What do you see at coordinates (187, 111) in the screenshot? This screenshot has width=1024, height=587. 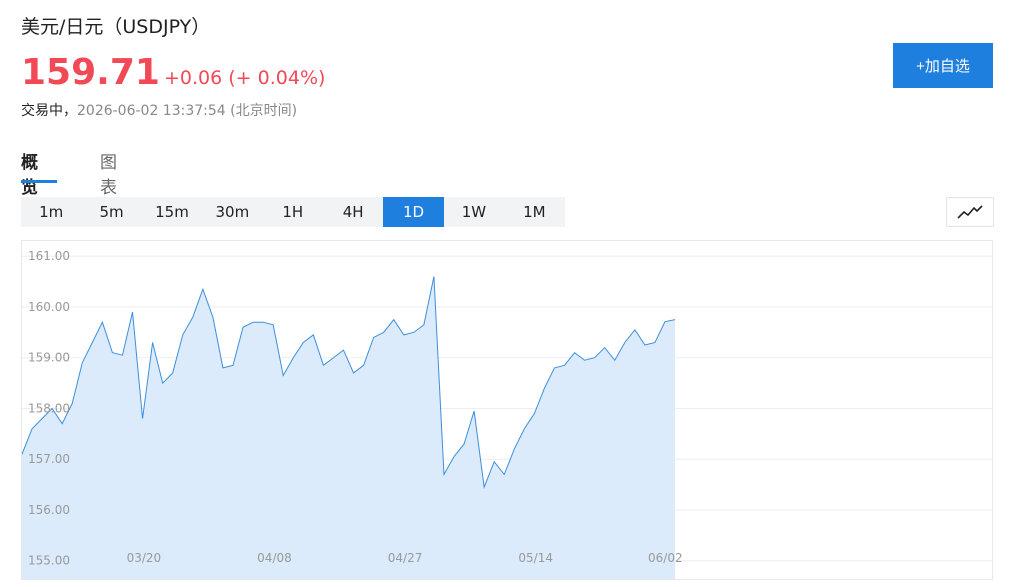 I see `timestamp: 2026-06-02 13:37:54 (北京时间)` at bounding box center [187, 111].